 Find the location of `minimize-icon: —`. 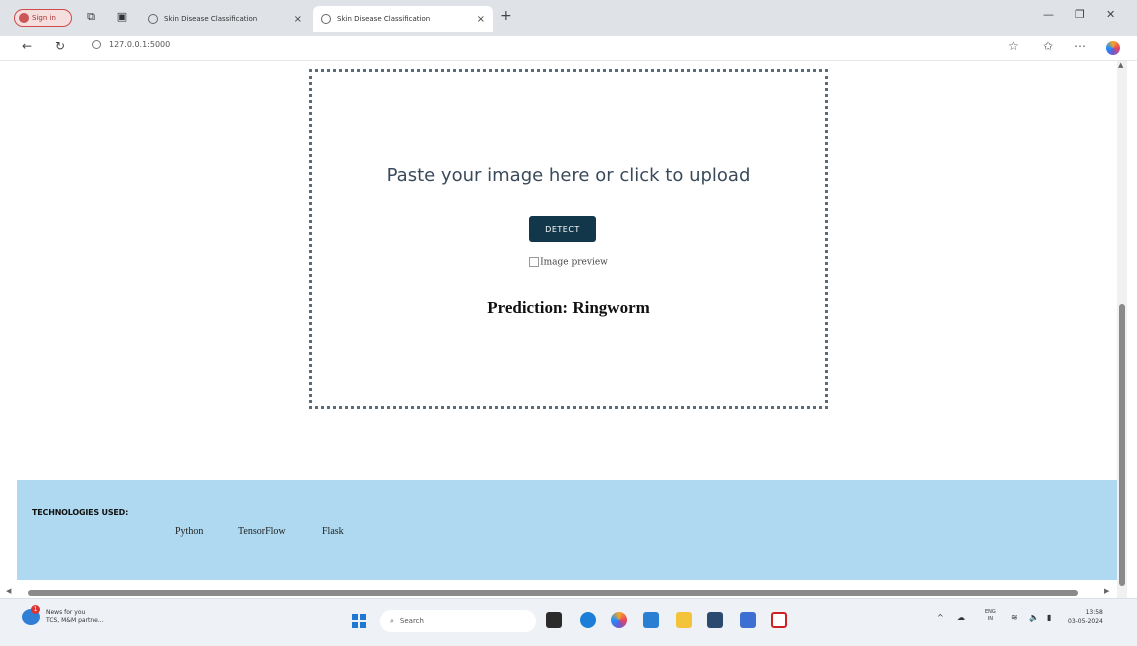

minimize-icon: — is located at coordinates (1048, 14).